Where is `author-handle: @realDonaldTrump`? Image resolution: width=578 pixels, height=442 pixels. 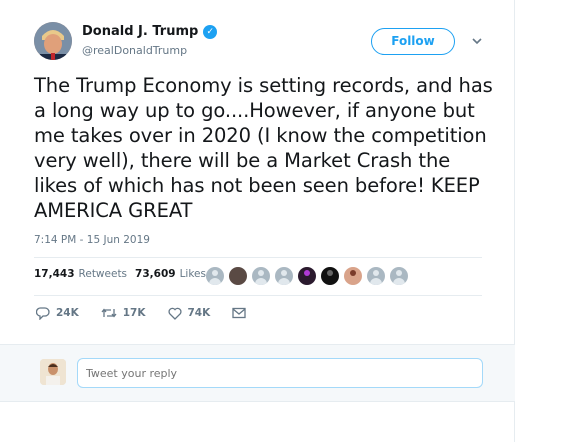 author-handle: @realDonaldTrump is located at coordinates (134, 50).